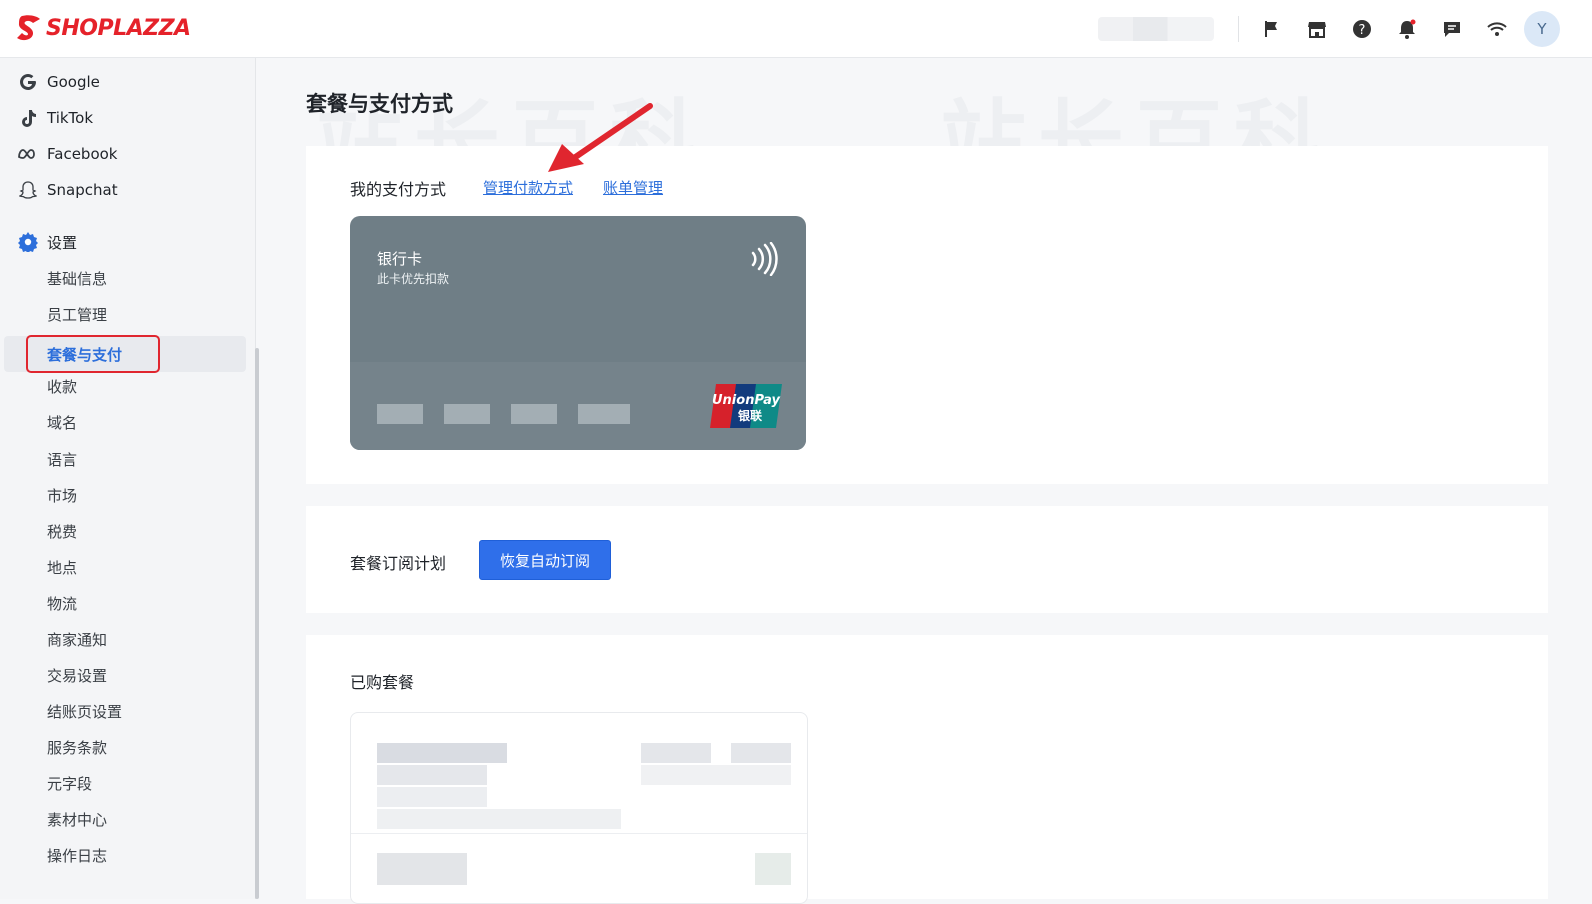 The height and width of the screenshot is (904, 1592). What do you see at coordinates (600, 137) in the screenshot?
I see `annotation-arrow-icon` at bounding box center [600, 137].